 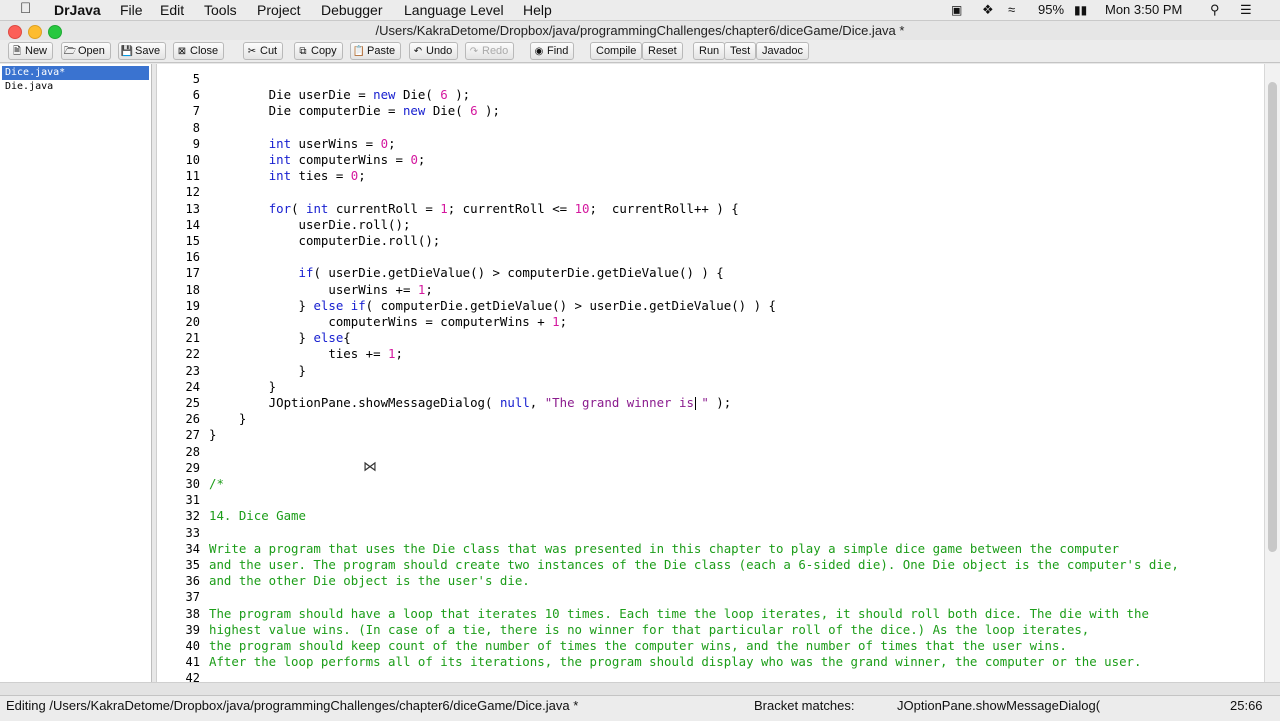 What do you see at coordinates (539, 51) in the screenshot?
I see `binoculars-icon: ◉` at bounding box center [539, 51].